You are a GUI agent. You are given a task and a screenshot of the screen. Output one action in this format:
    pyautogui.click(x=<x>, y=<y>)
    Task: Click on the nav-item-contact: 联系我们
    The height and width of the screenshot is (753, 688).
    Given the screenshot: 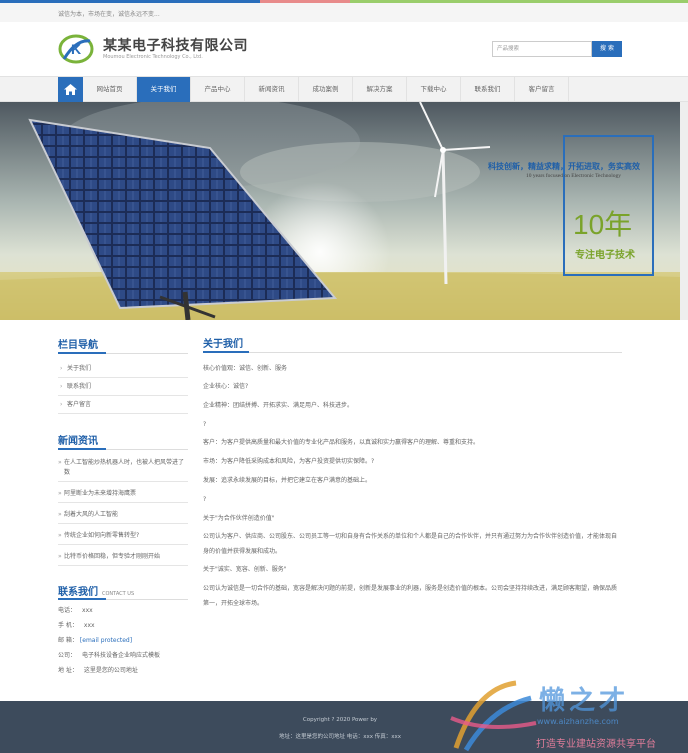 What is the action you would take?
    pyautogui.click(x=488, y=89)
    